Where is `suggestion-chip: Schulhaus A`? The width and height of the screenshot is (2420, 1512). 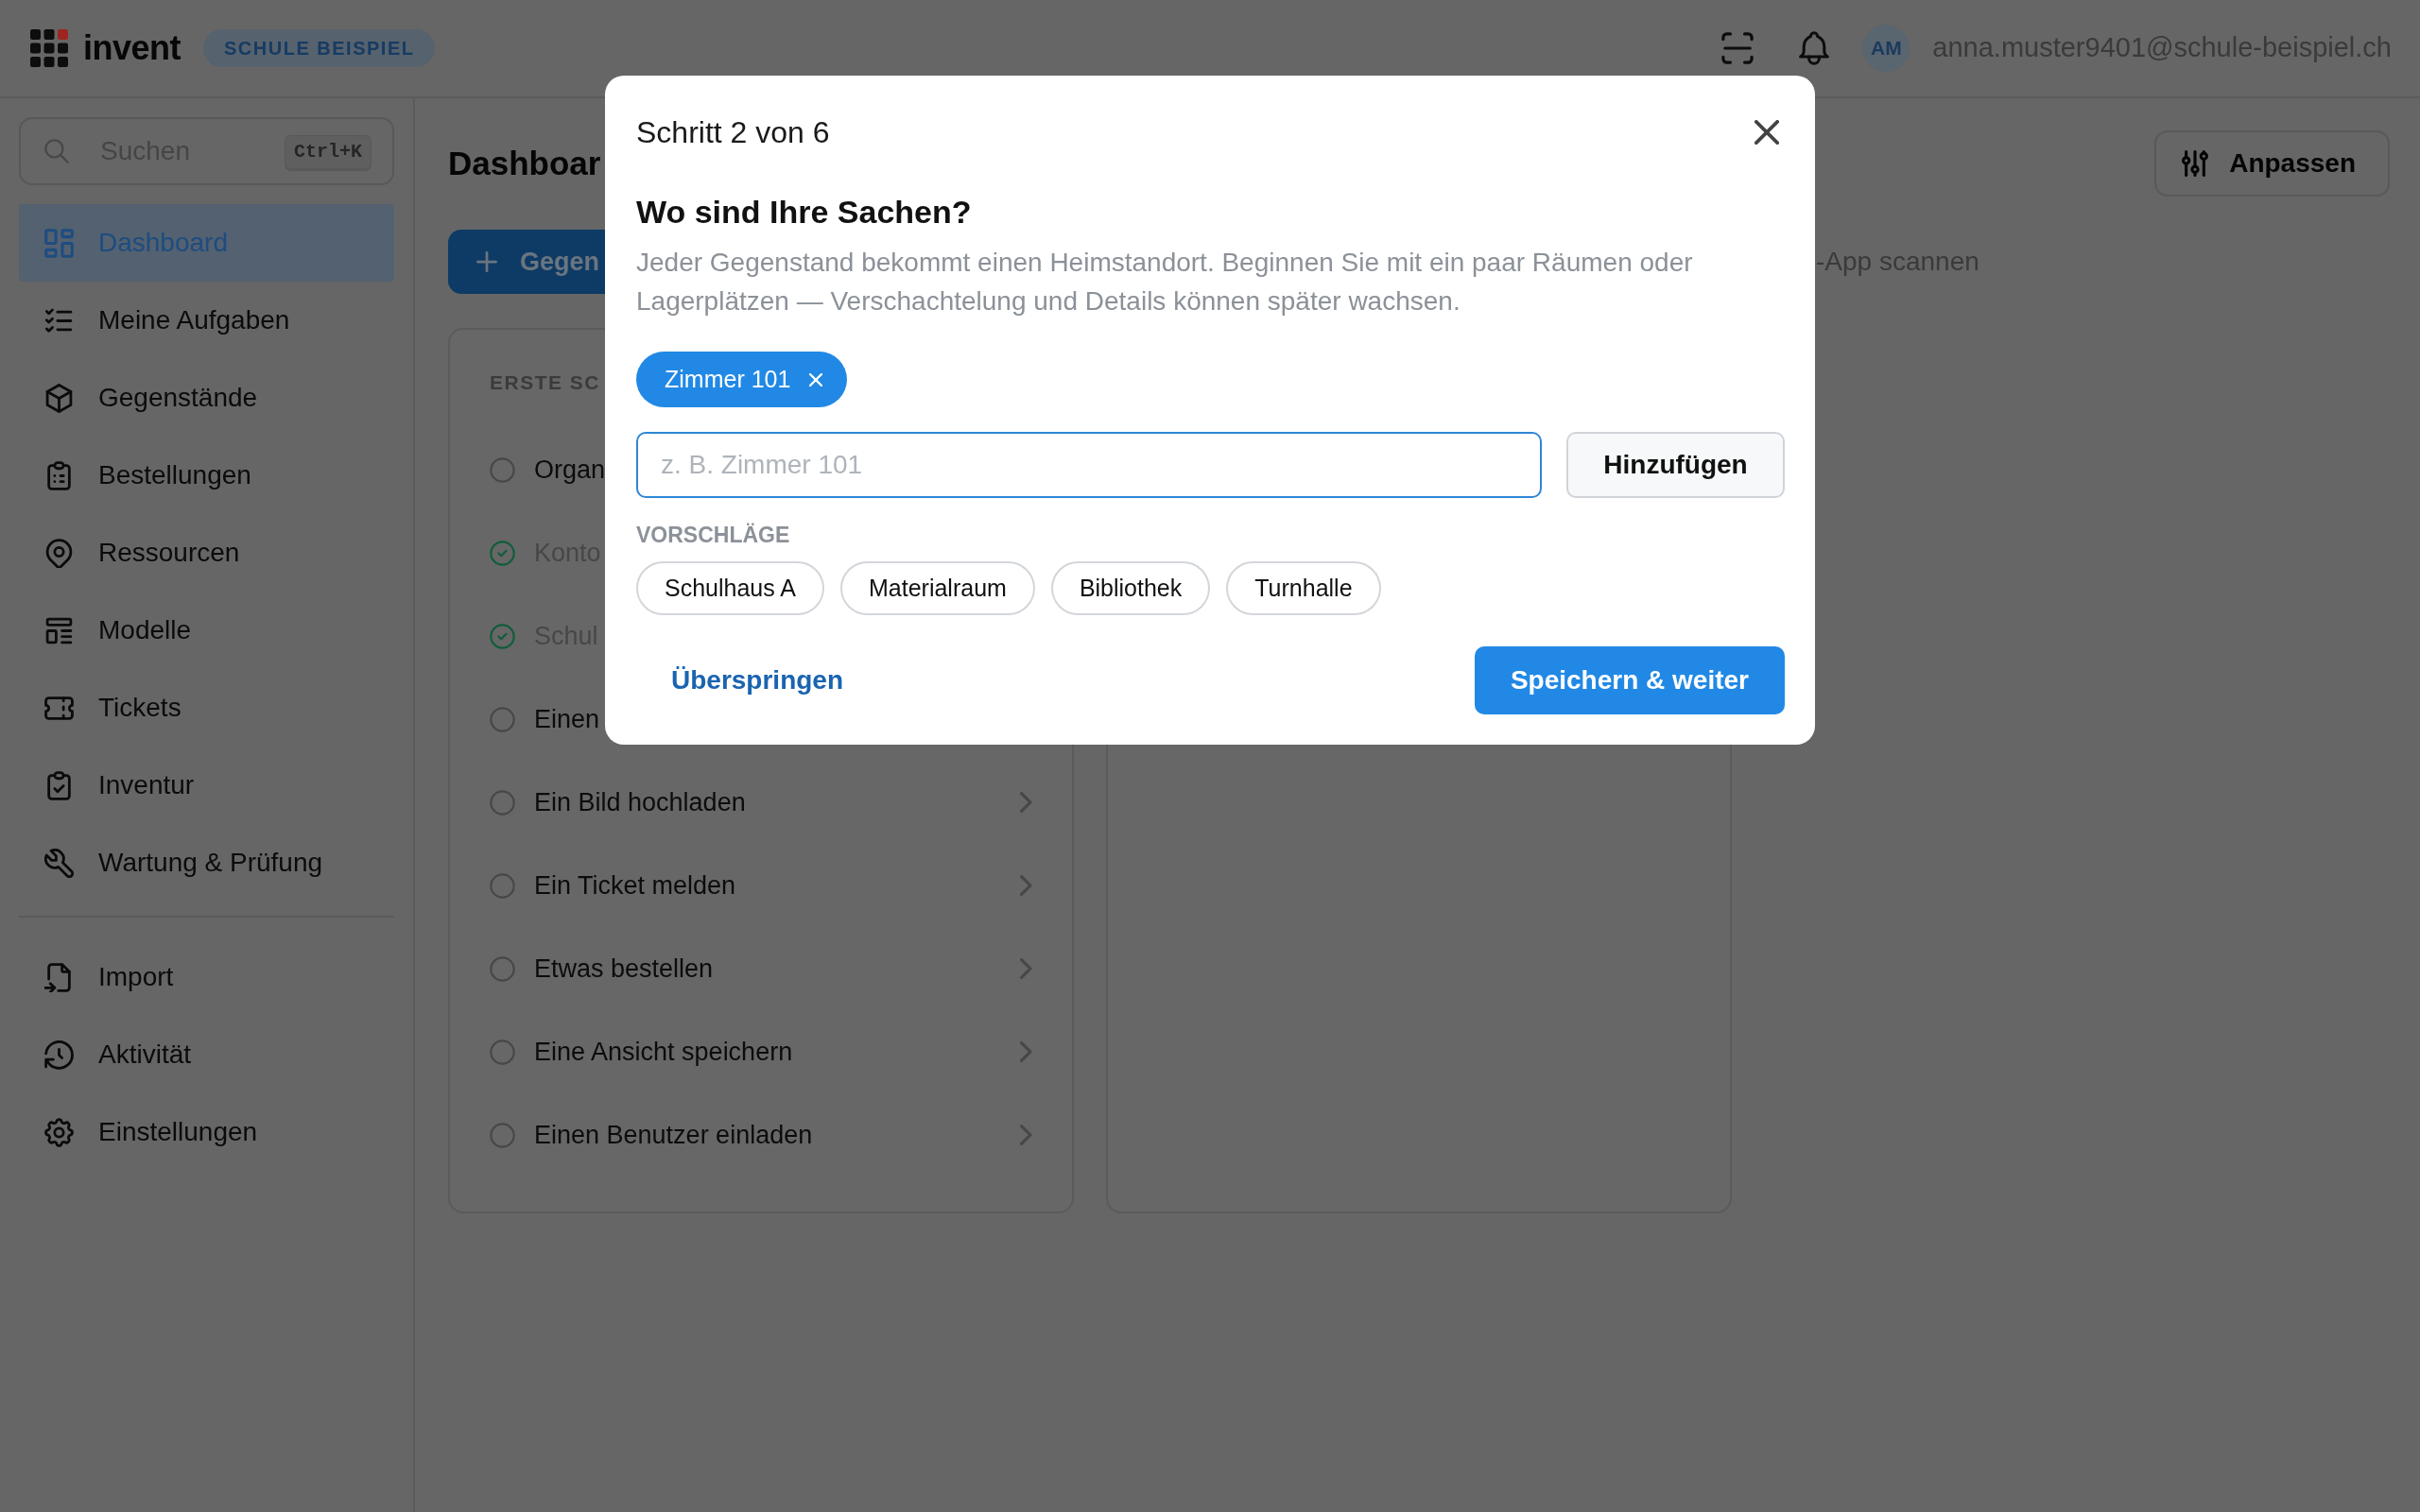 suggestion-chip: Schulhaus A is located at coordinates (730, 588).